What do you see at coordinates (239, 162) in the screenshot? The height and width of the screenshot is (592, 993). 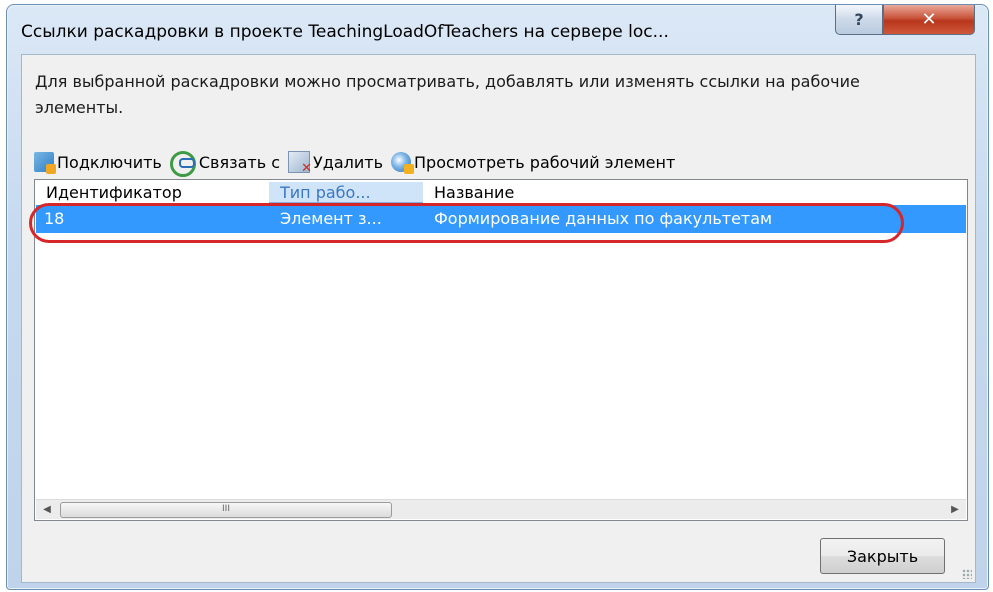 I see `link-to-label: Связать с` at bounding box center [239, 162].